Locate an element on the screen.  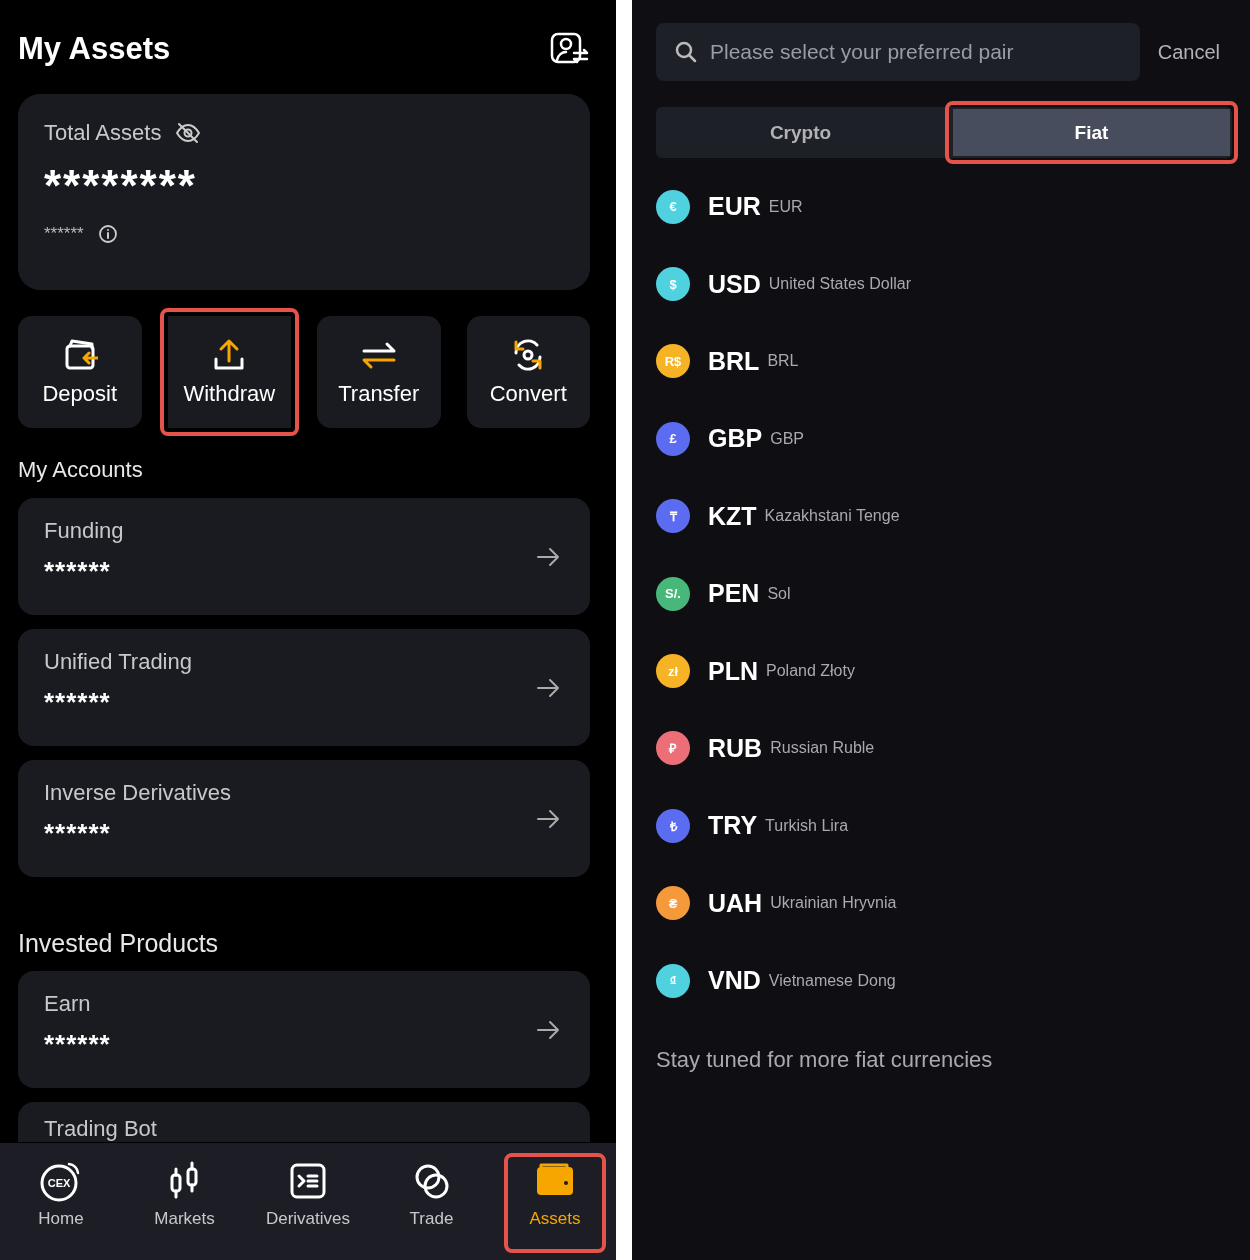
currency-code: USD is located at coordinates (734, 284).